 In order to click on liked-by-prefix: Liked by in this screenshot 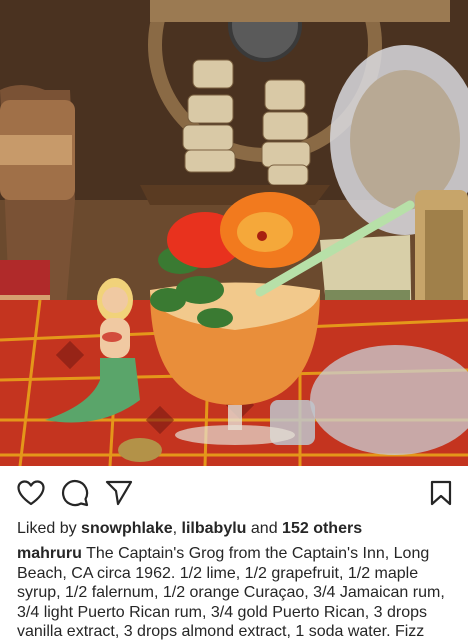, I will do `click(47, 528)`.